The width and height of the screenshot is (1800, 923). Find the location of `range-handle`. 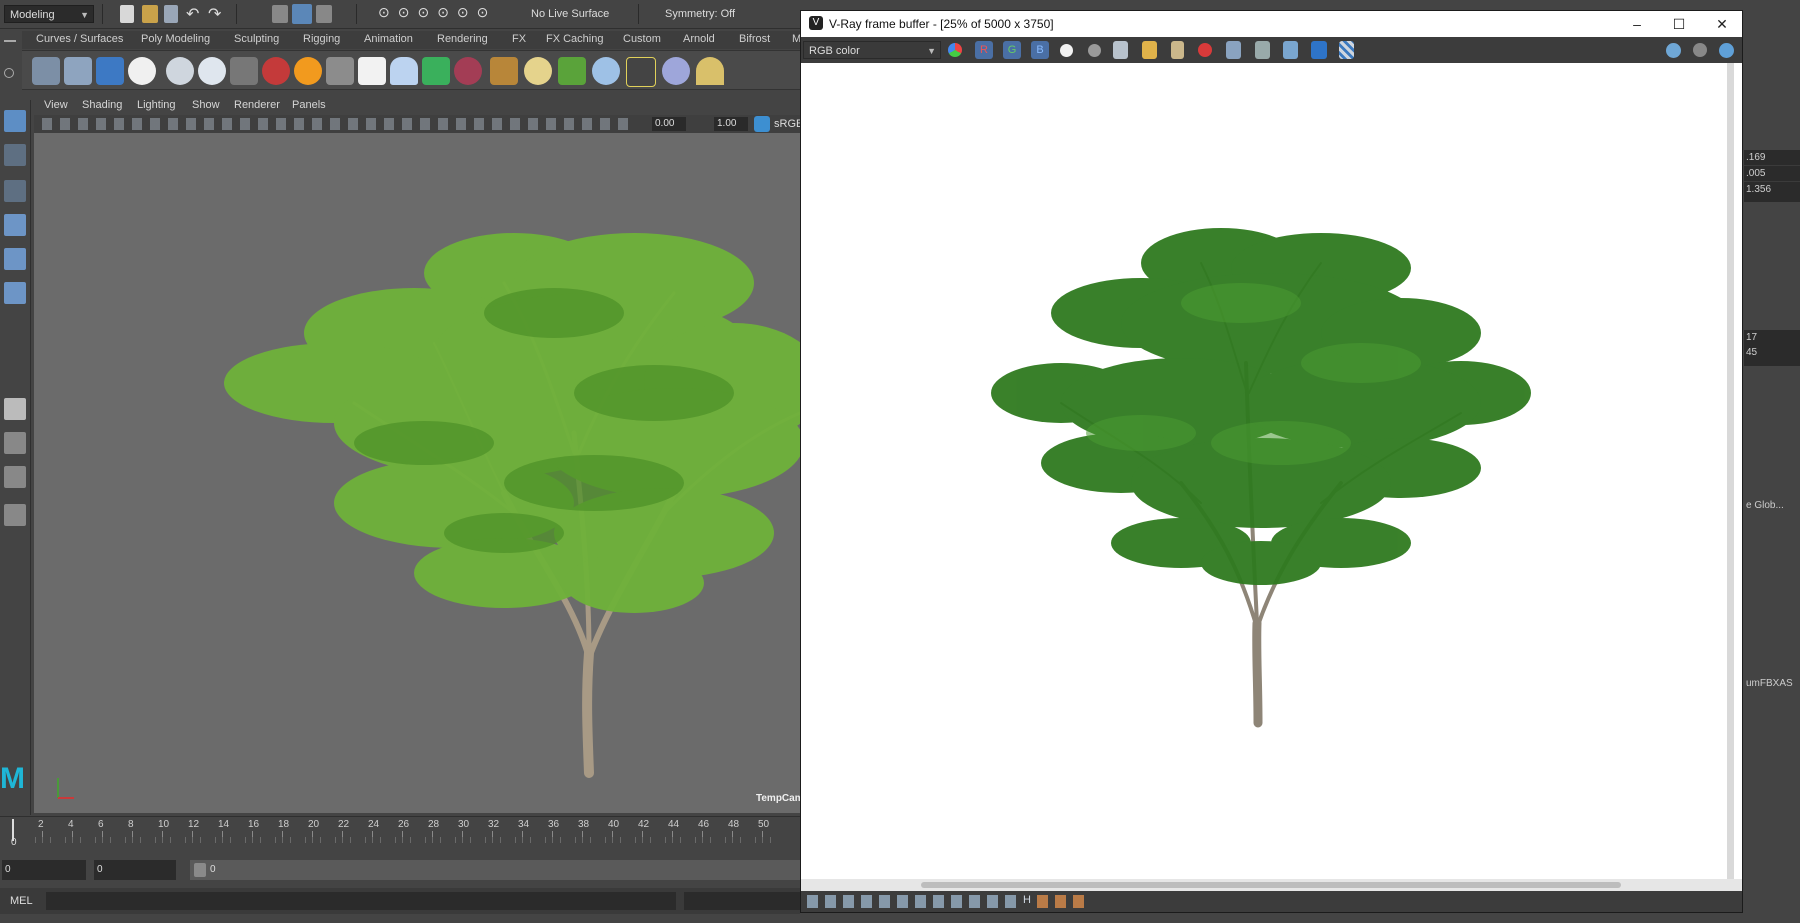

range-handle is located at coordinates (200, 870).